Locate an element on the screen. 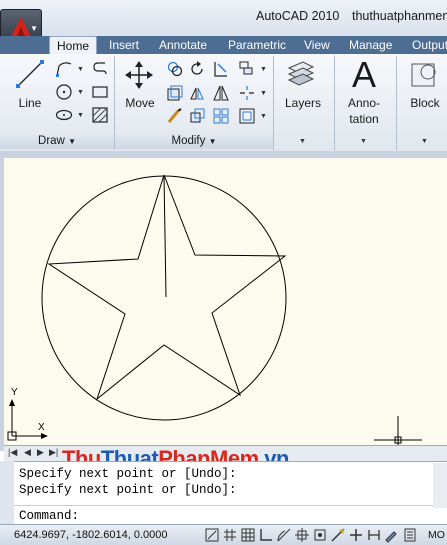  tab-insert: Insert is located at coordinates (124, 45).